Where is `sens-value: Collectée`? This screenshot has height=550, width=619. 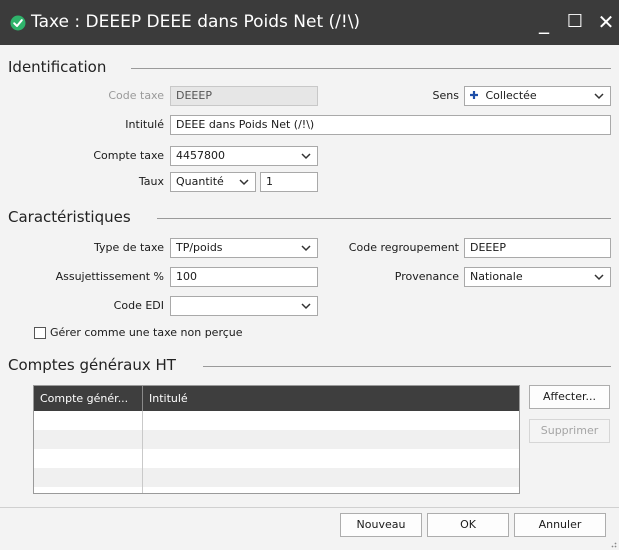
sens-value: Collectée is located at coordinates (511, 95).